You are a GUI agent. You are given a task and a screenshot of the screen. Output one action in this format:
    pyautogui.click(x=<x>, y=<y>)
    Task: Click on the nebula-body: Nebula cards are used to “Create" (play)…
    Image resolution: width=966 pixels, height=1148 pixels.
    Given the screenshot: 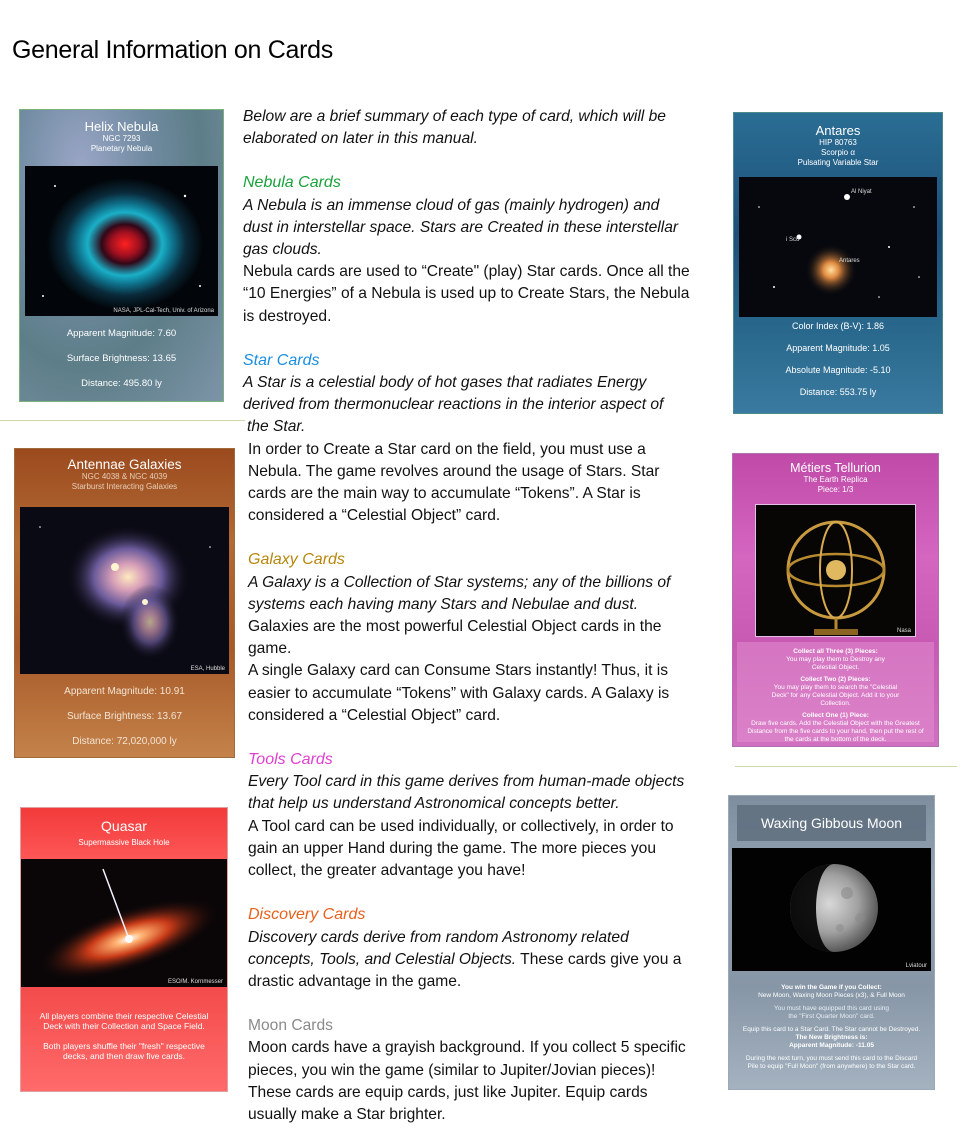 What is the action you would take?
    pyautogui.click(x=466, y=272)
    